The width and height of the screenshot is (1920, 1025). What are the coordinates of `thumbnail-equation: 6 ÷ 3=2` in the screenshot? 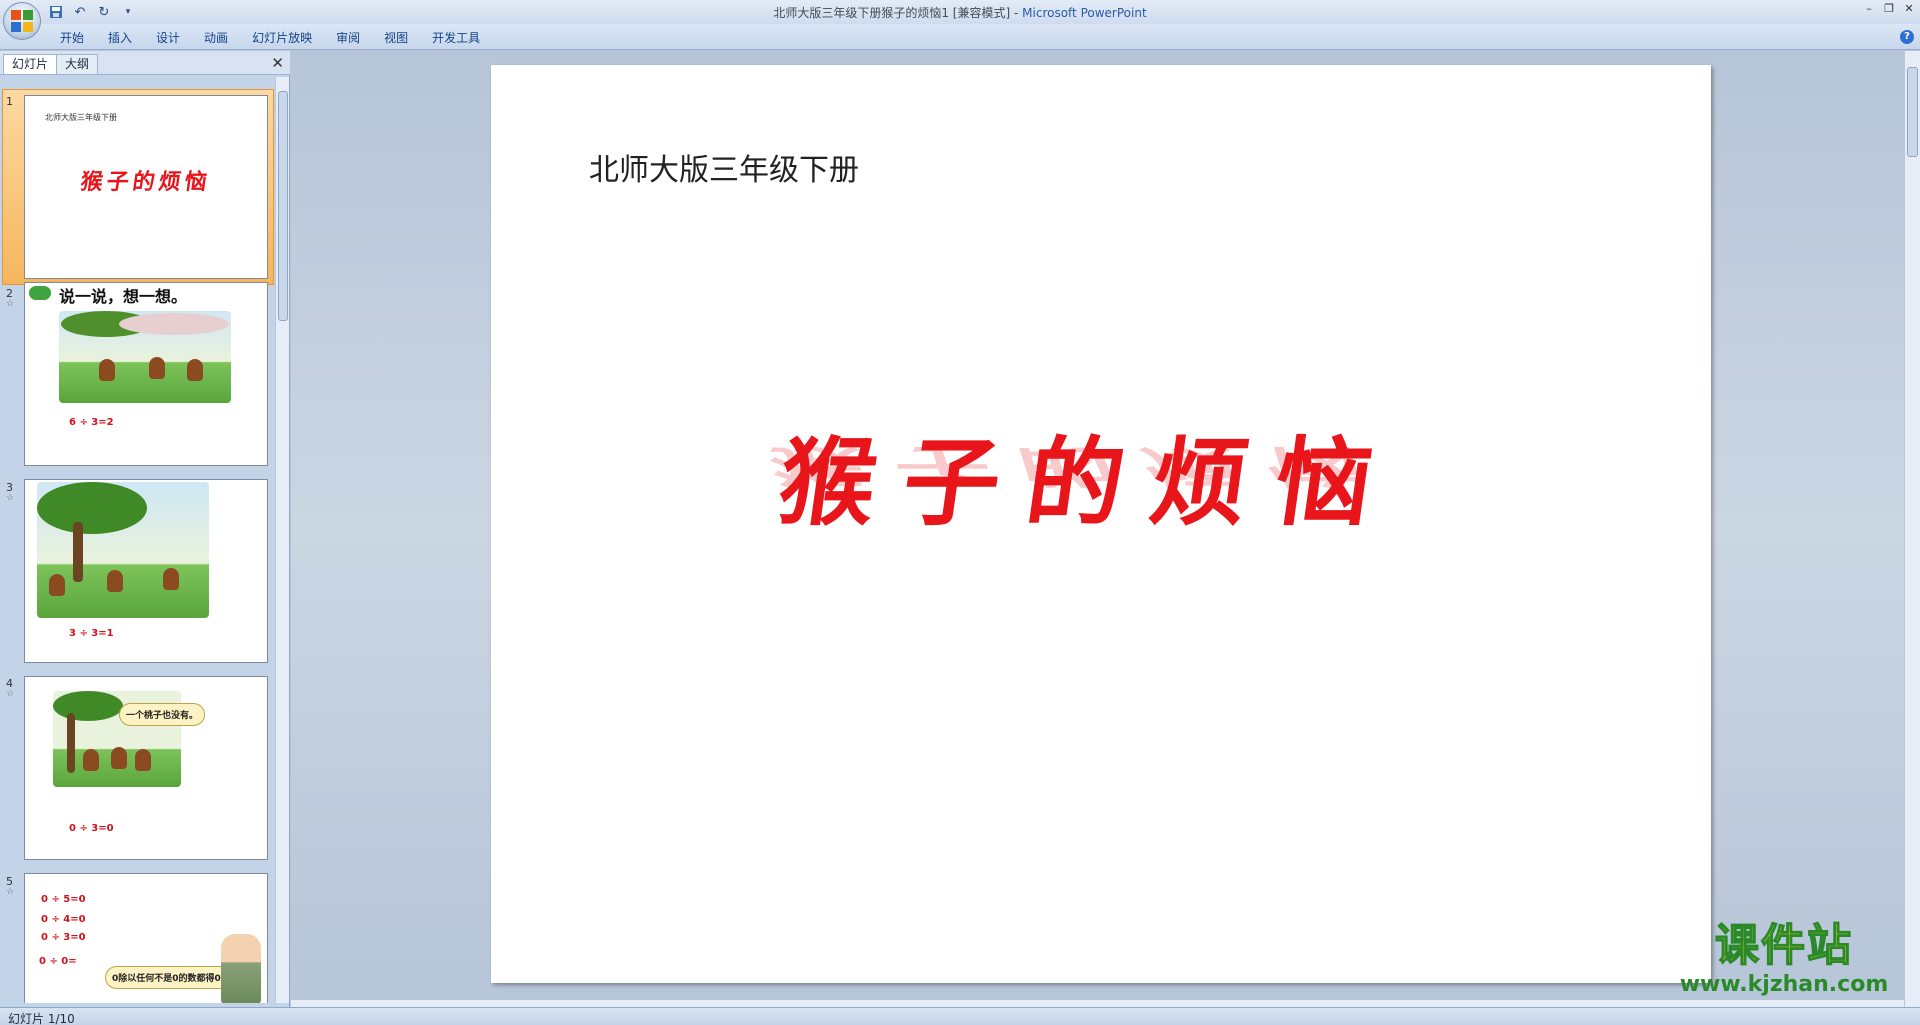 It's located at (91, 422).